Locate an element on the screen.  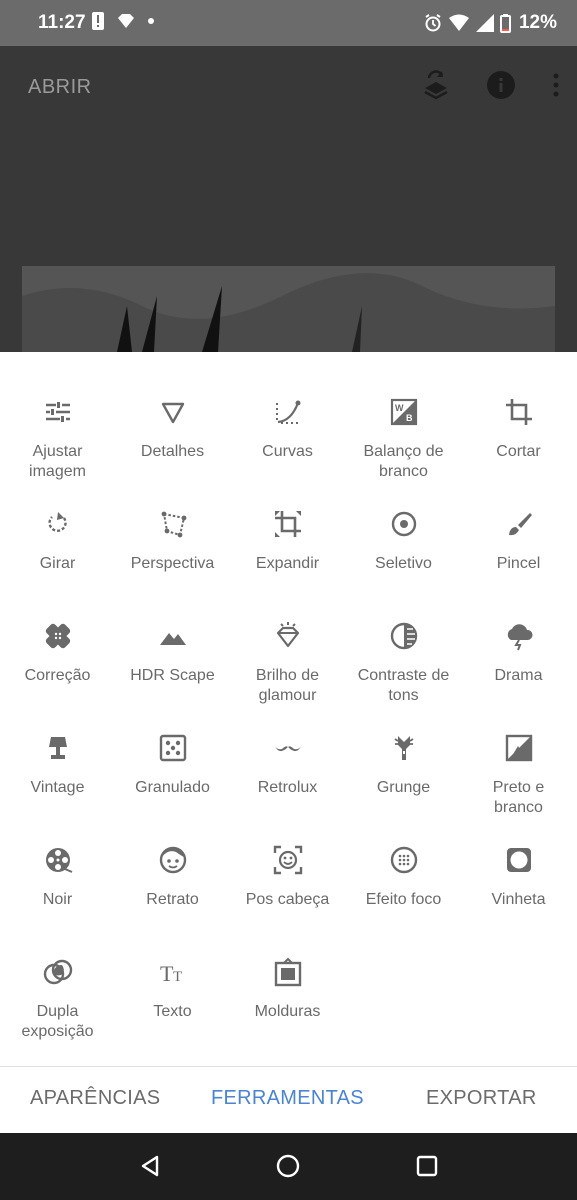
system-nav-bar is located at coordinates (288, 1166).